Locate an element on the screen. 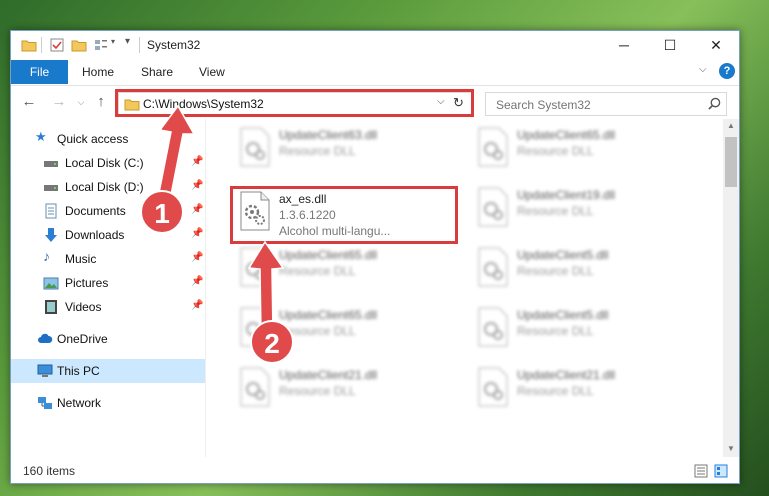  step1-badge: 1 is located at coordinates (162, 212).